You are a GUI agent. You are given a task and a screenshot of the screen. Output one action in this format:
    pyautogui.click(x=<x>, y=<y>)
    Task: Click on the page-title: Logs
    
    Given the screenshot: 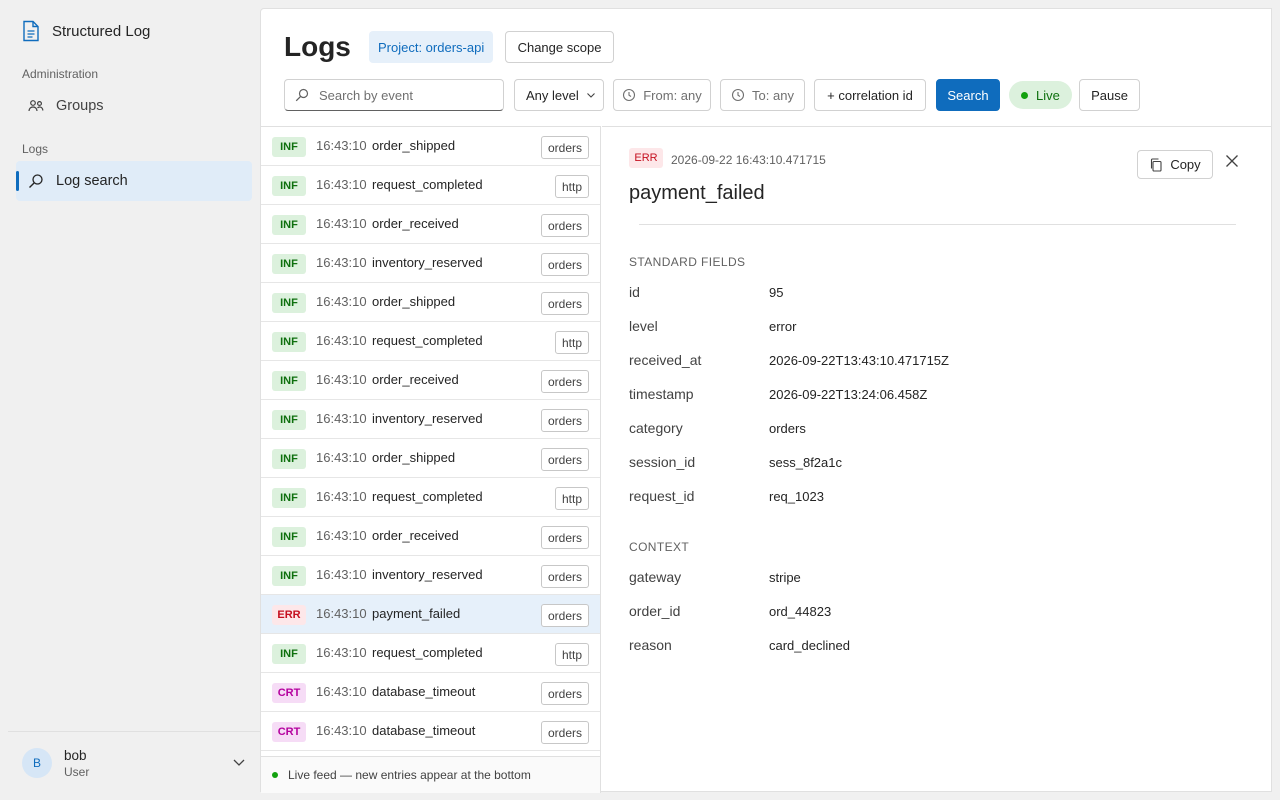 What is the action you would take?
    pyautogui.click(x=317, y=46)
    